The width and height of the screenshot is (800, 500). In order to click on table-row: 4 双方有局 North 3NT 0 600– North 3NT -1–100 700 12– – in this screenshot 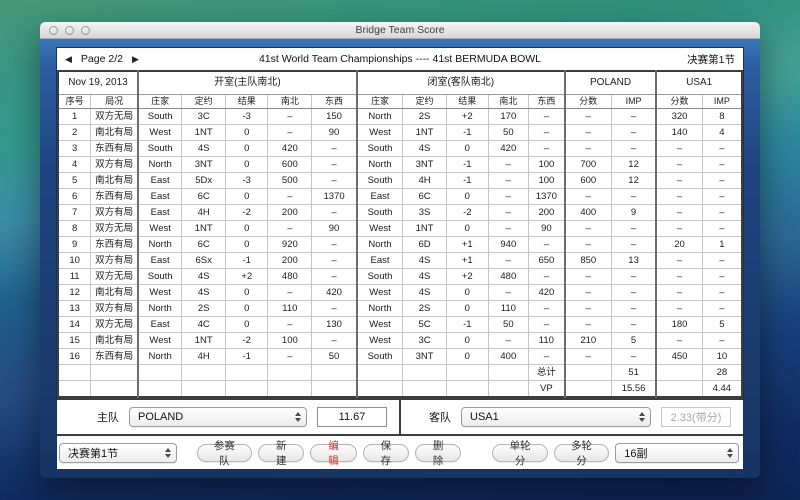, I will do `click(400, 164)`.